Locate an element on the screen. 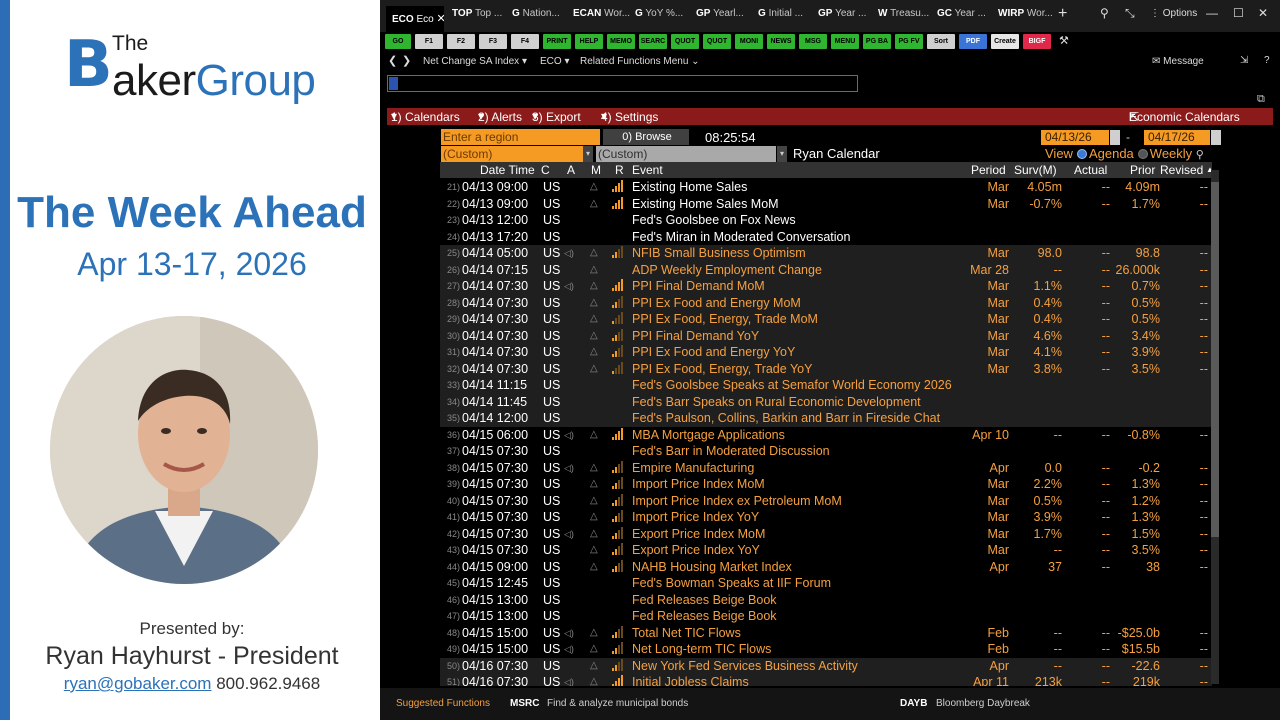  row-event: PPI Final Demand MoM is located at coordinates (698, 286).